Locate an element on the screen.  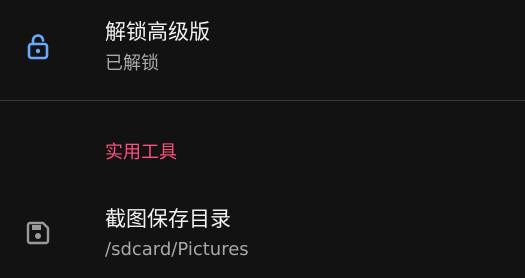
save-icon is located at coordinates (38, 233).